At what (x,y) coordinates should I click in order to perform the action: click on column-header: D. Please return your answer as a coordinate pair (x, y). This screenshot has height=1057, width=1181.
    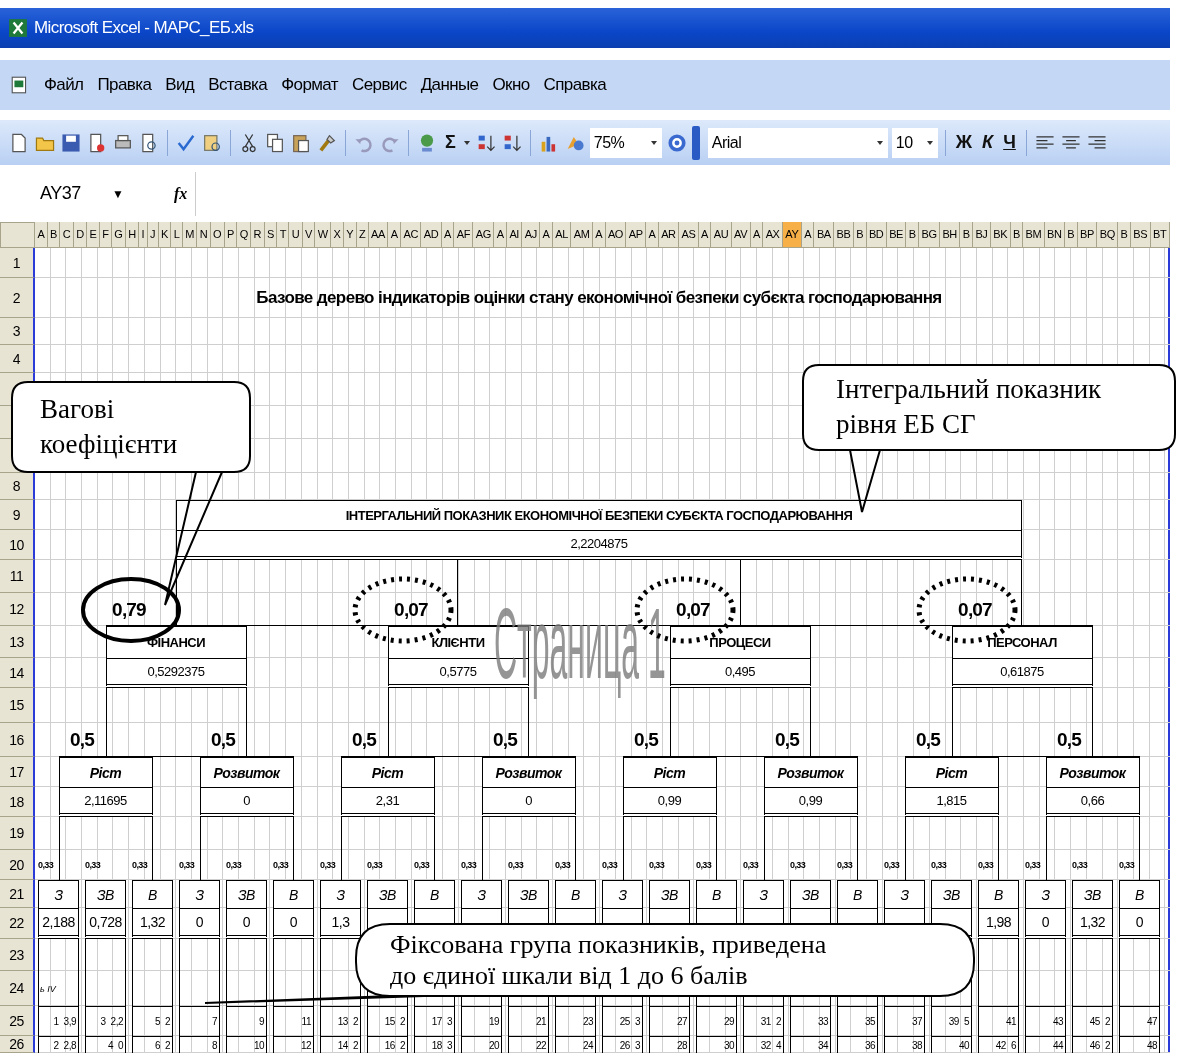
    Looking at the image, I should click on (80, 234).